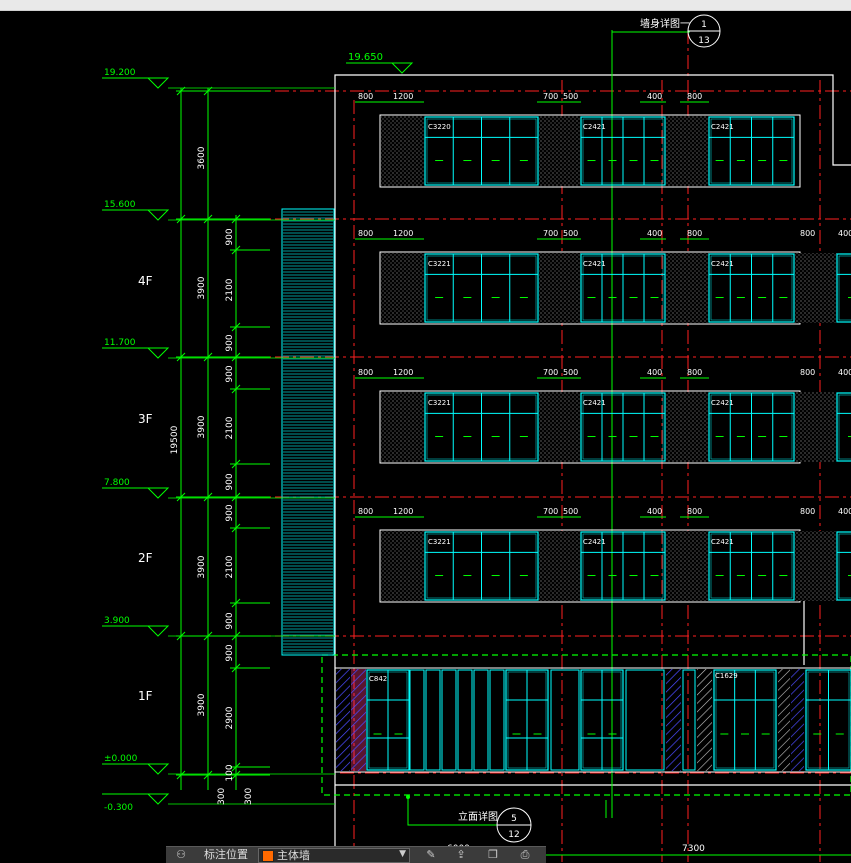  Describe the element at coordinates (175, 439) in the screenshot. I see `total-height-dim: 19500` at that location.